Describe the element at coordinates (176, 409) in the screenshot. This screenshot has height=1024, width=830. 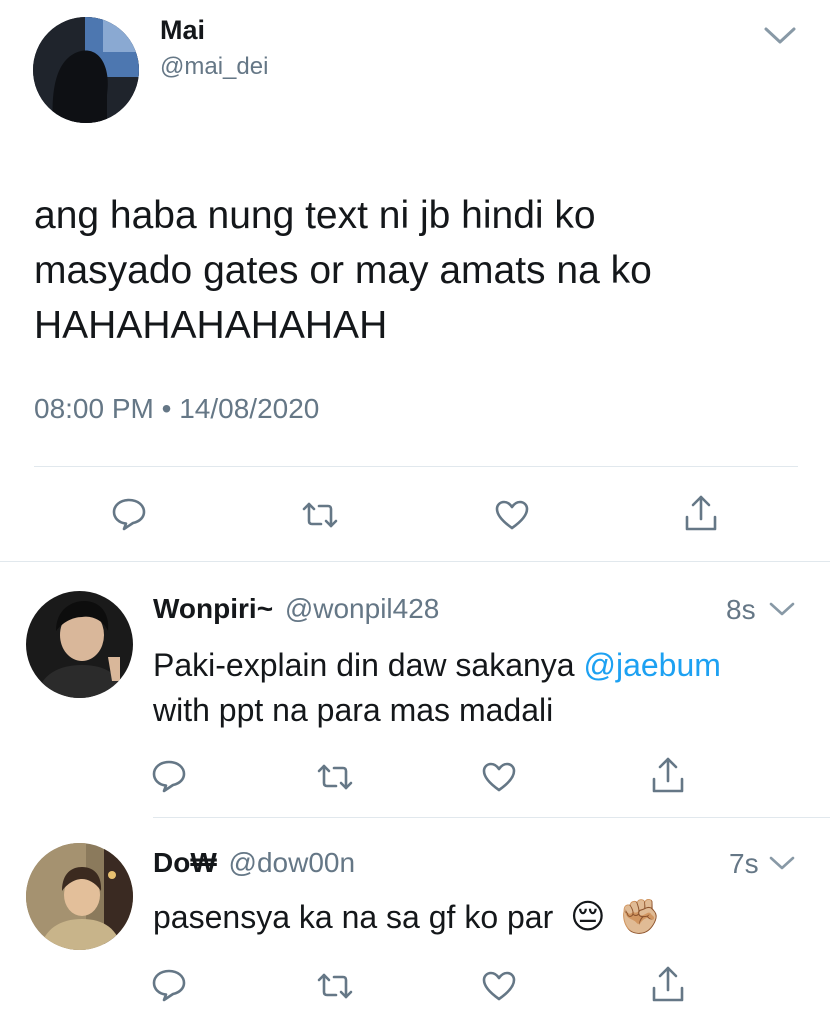
I see `tweet-timestamp: 08:00 PM • 14/08/2020` at that location.